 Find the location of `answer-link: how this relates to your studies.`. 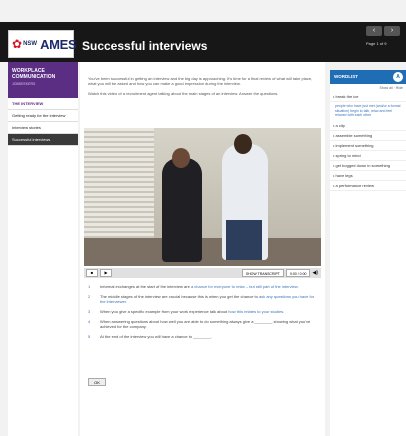

answer-link: how this relates to your studies. is located at coordinates (256, 311).